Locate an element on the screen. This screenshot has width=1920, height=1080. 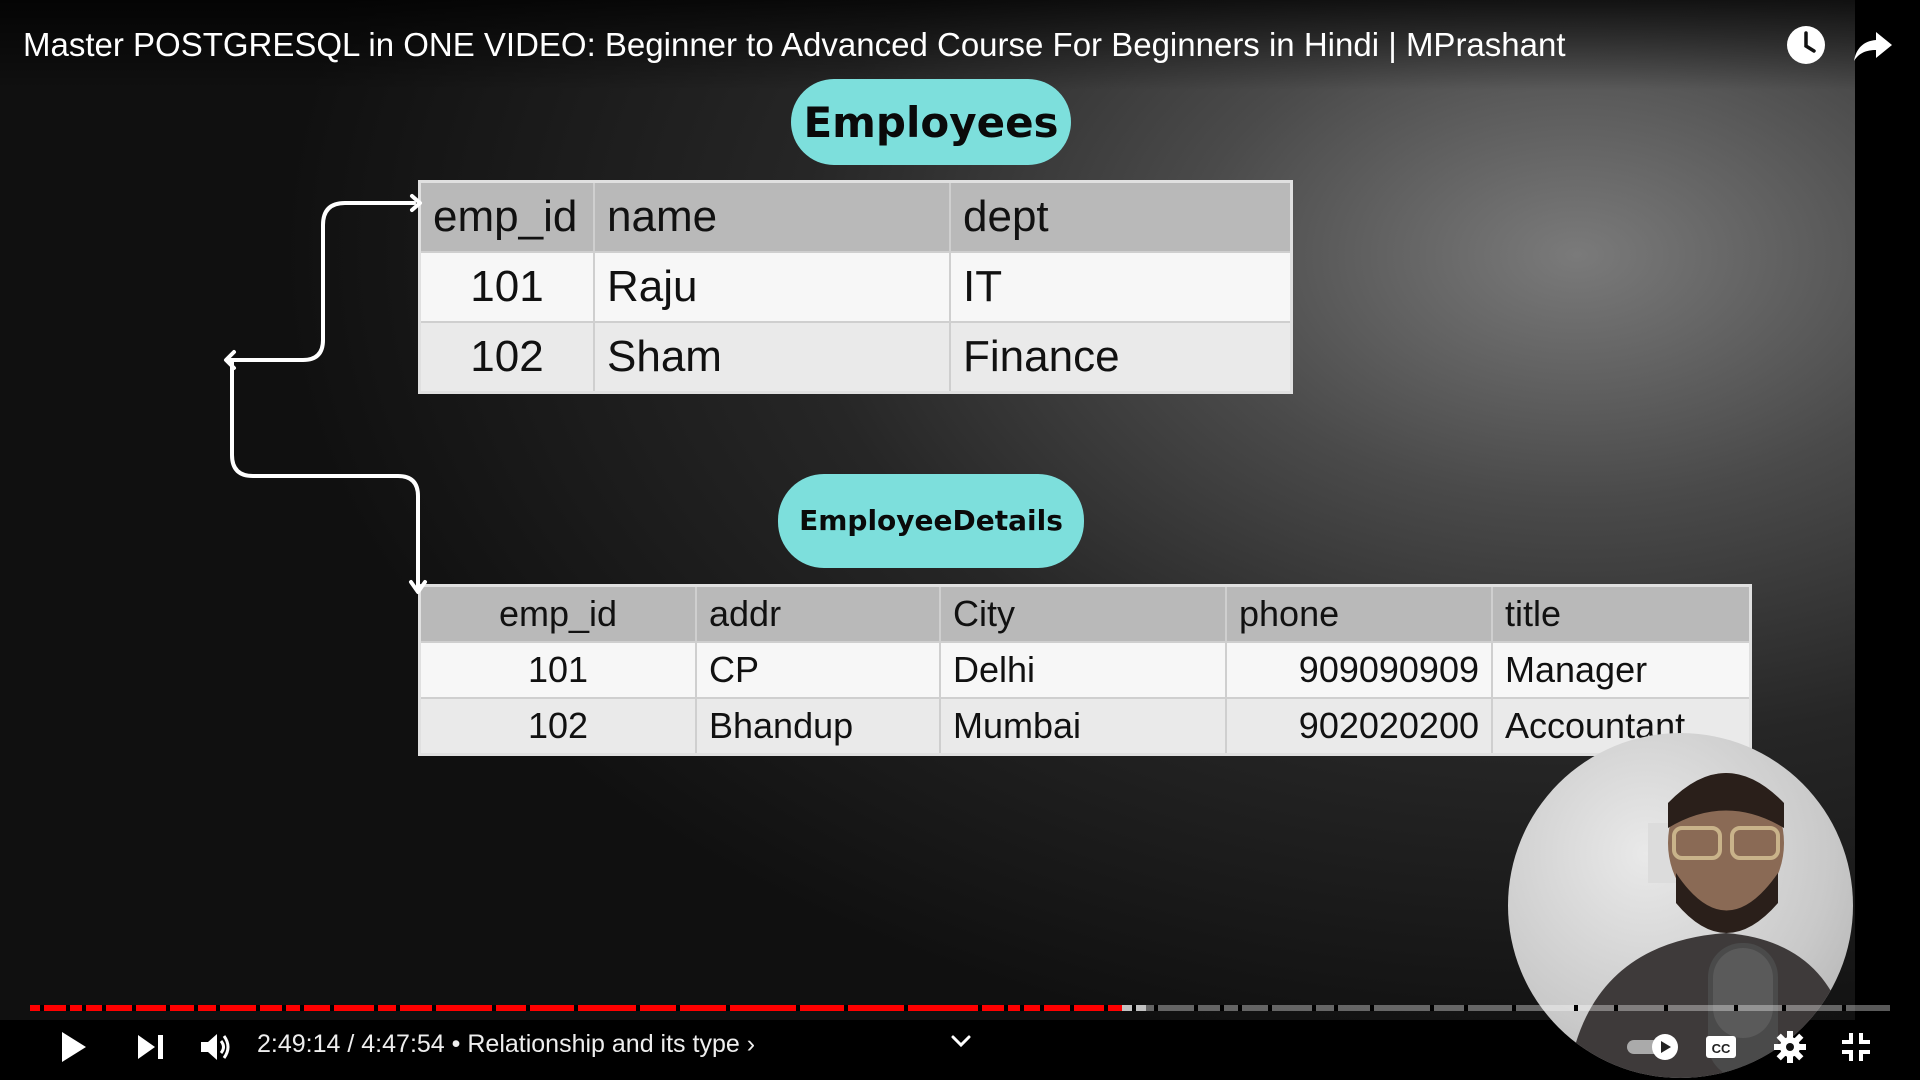
chevron-down-icon is located at coordinates (961, 1041).